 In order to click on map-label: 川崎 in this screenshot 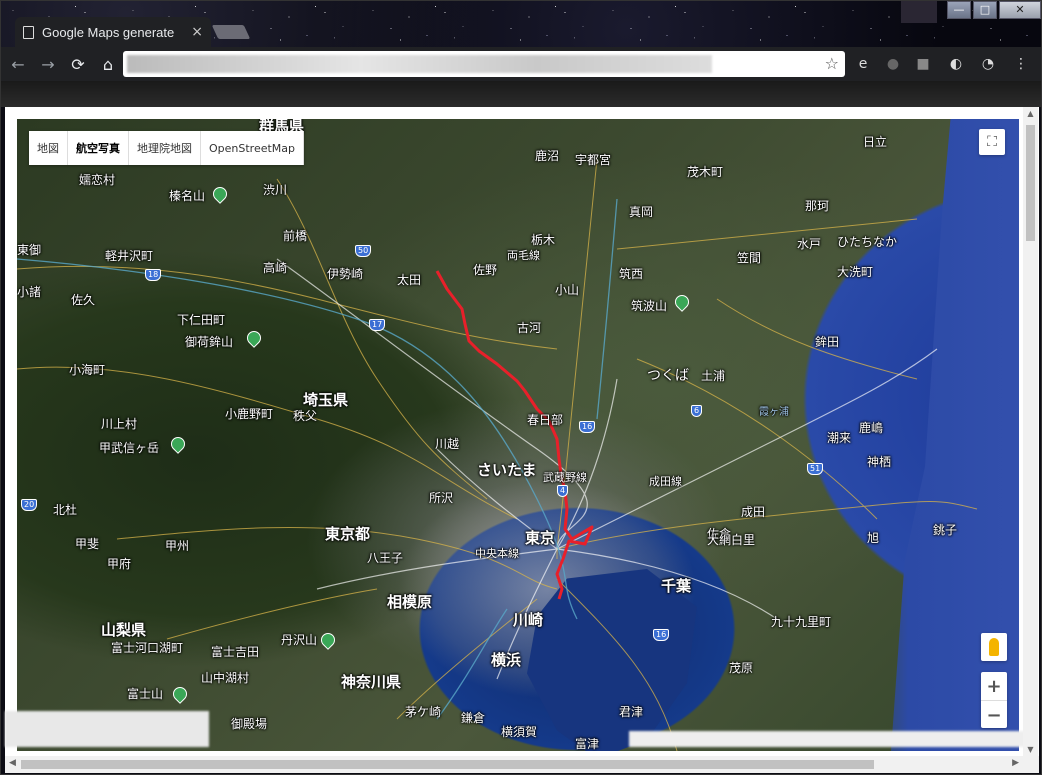, I will do `click(528, 620)`.